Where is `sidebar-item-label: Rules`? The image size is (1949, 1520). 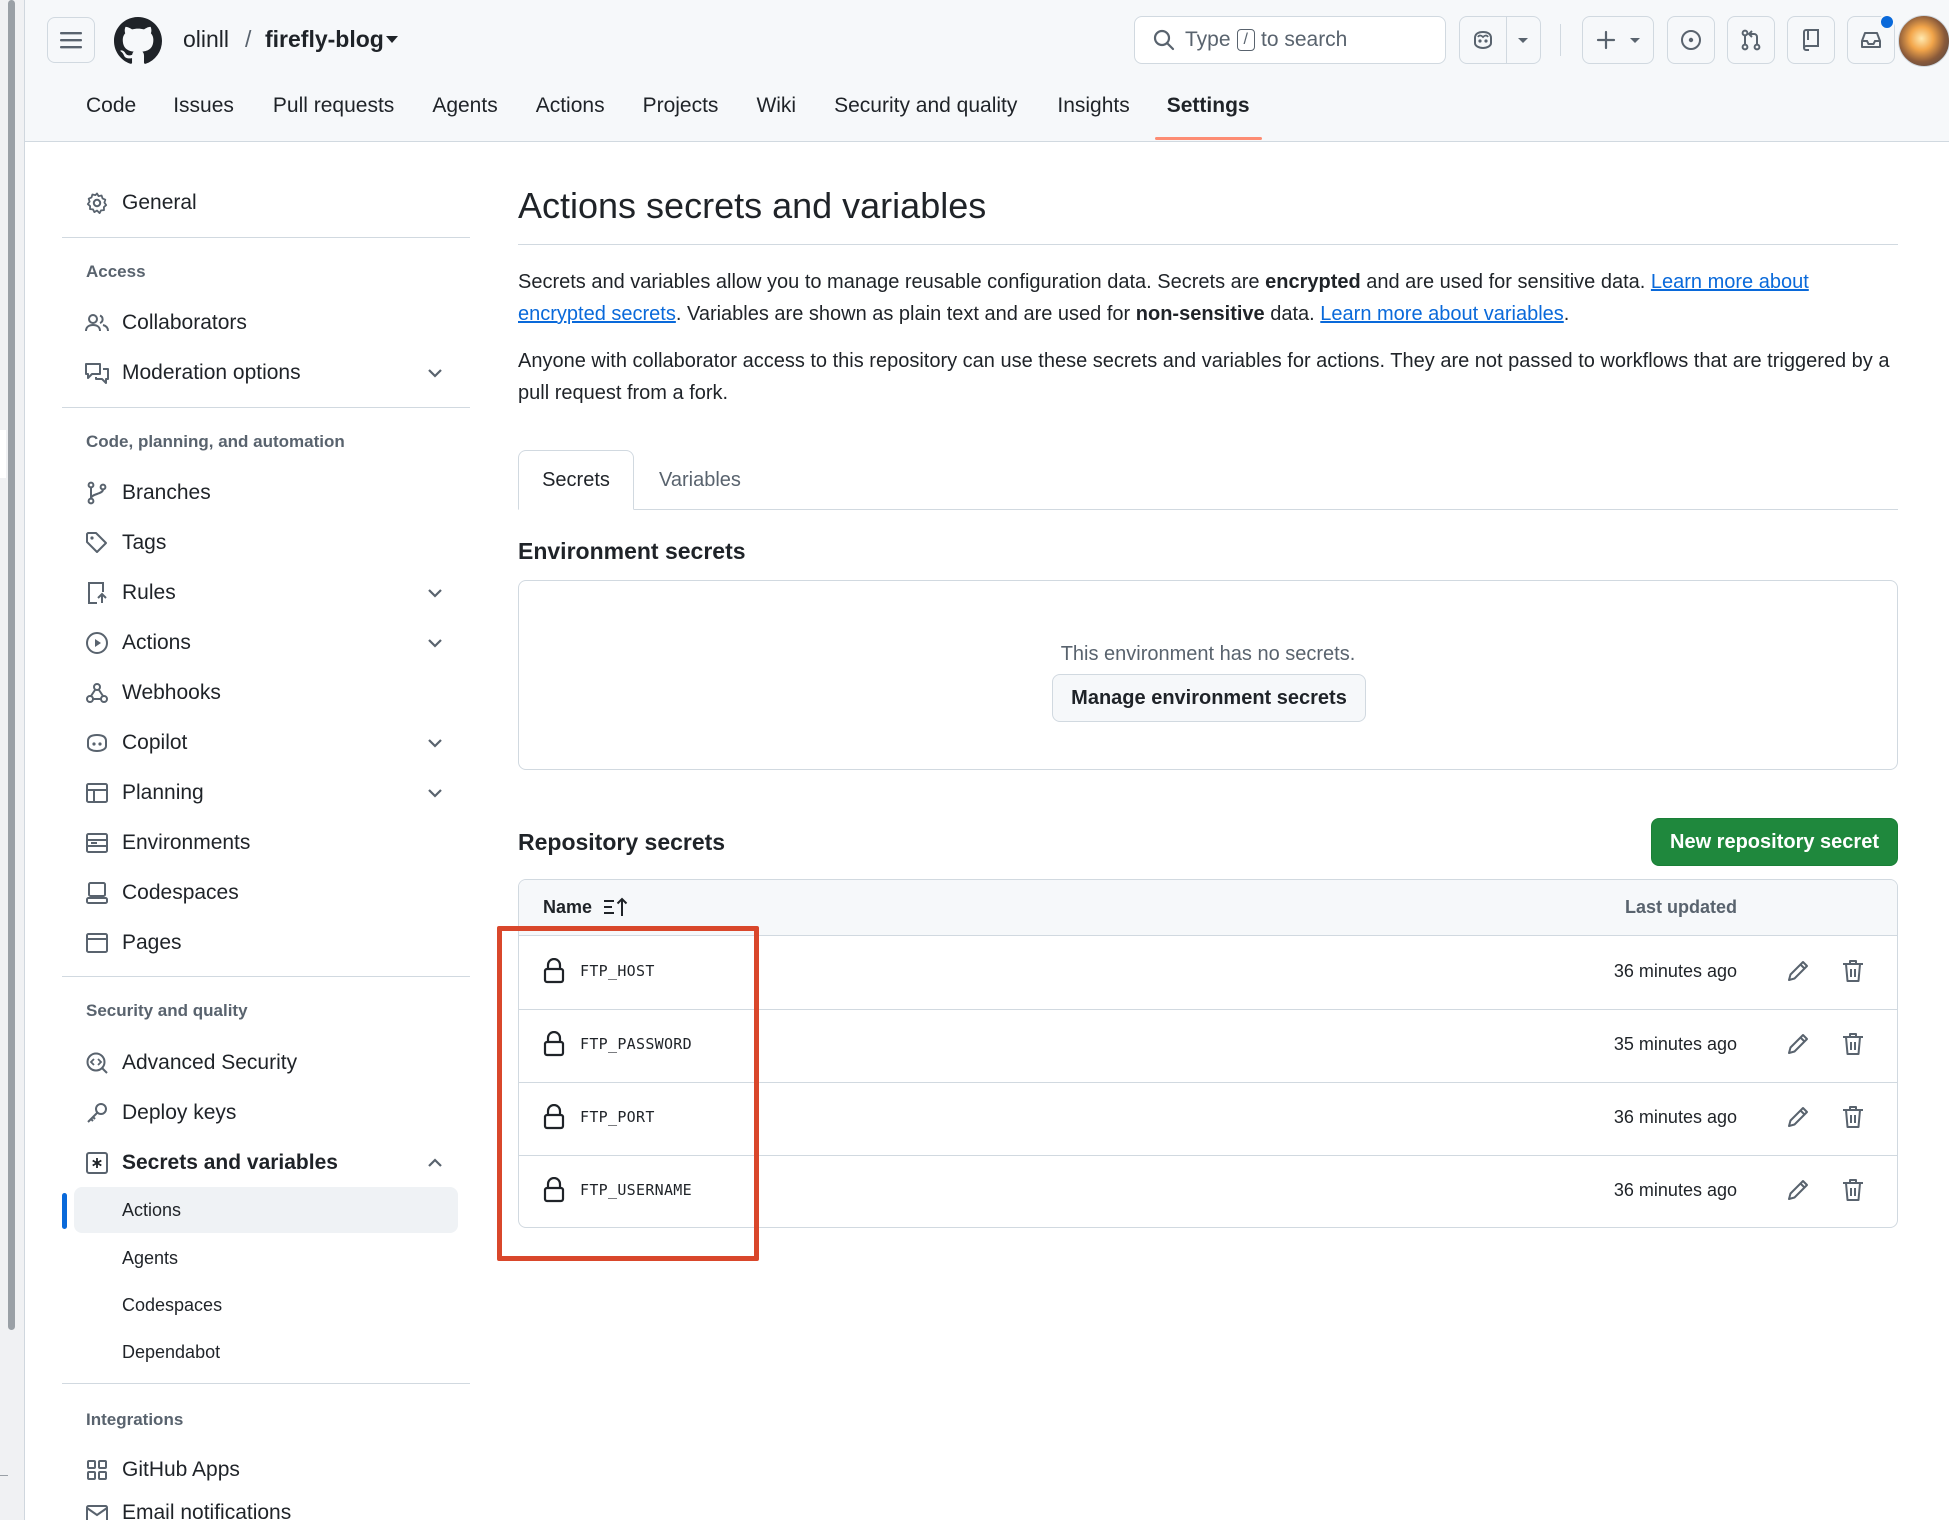 sidebar-item-label: Rules is located at coordinates (149, 592).